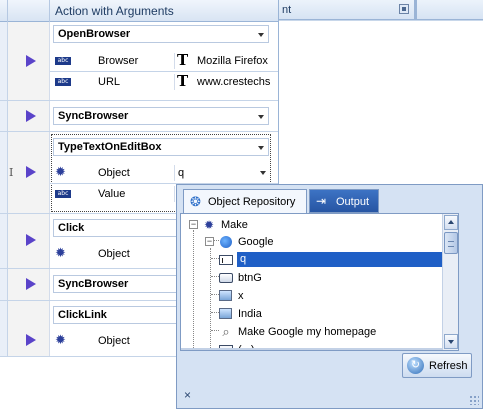 Image resolution: width=483 pixels, height=409 pixels. I want to click on tree-node-x: x, so click(318, 296).